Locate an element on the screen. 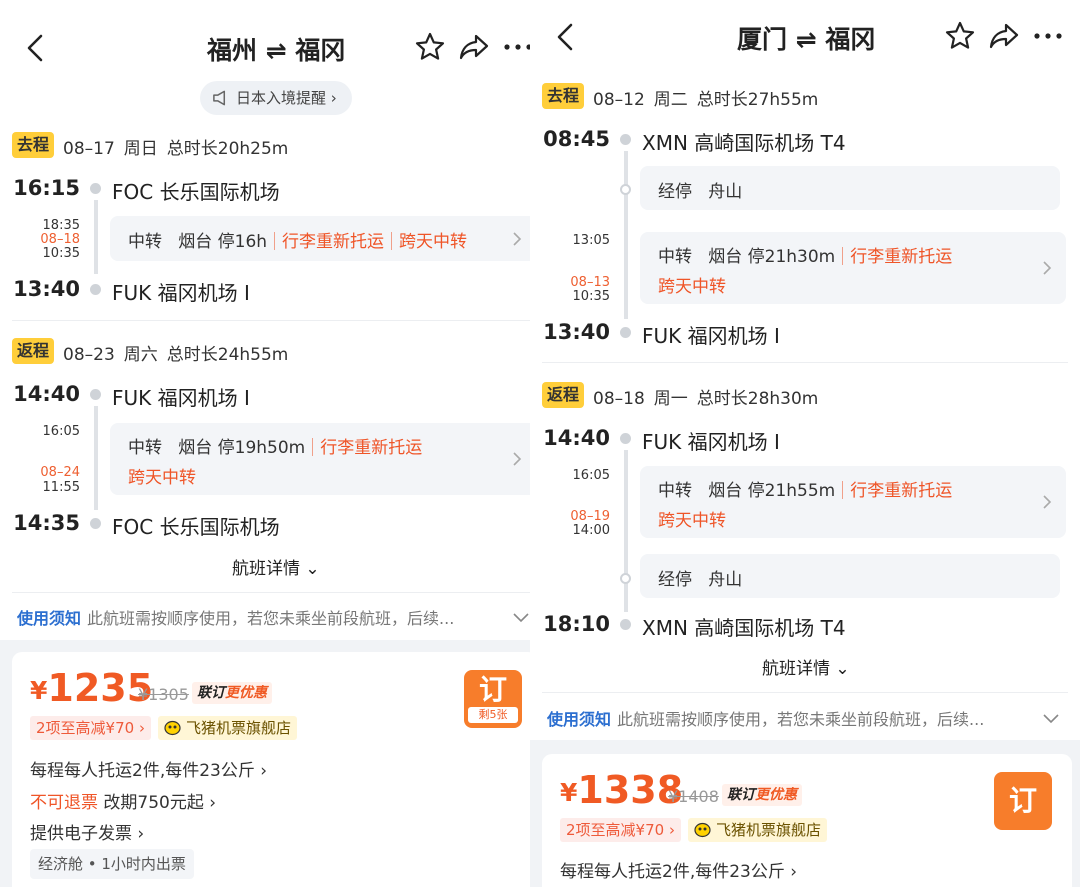  transfer-depart-time: 11:55 is located at coordinates (61, 487).